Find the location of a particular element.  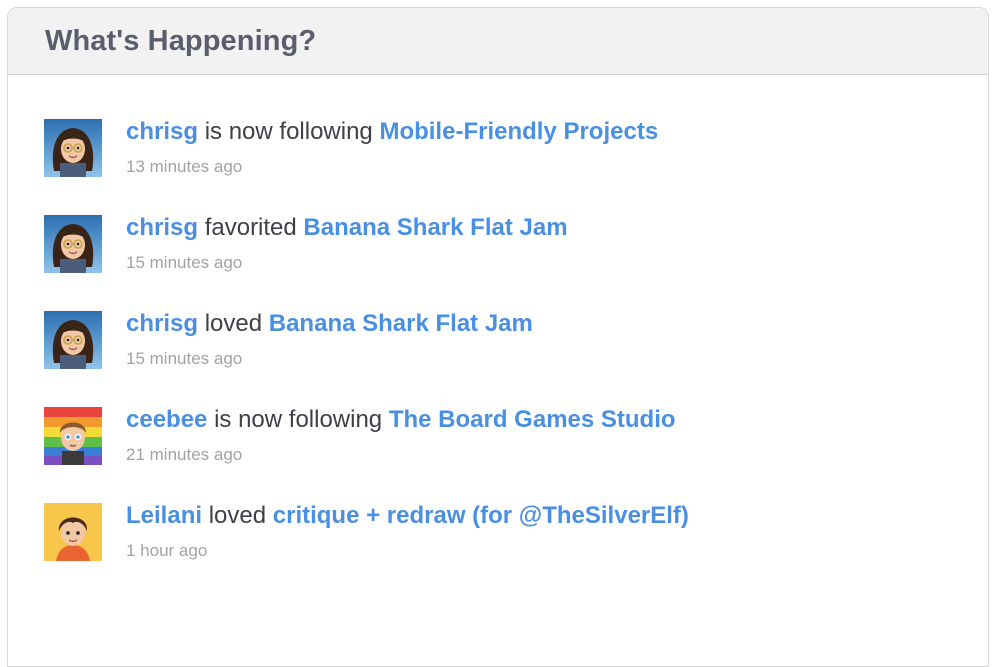

user-link: Leilani is located at coordinates (164, 515).